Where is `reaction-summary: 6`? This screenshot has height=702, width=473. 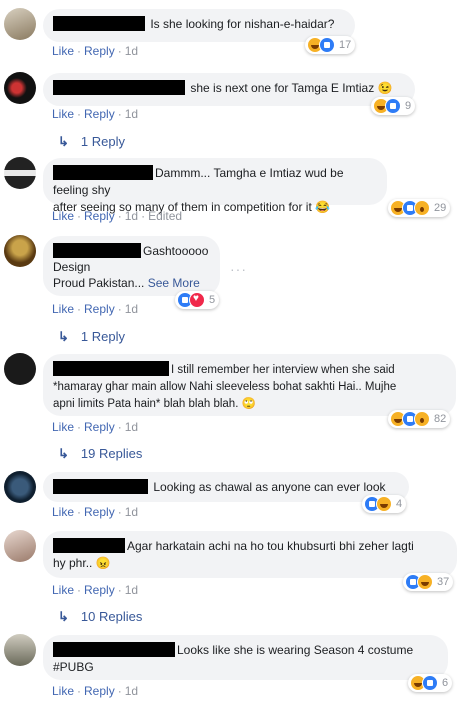
reaction-summary: 6 is located at coordinates (430, 683).